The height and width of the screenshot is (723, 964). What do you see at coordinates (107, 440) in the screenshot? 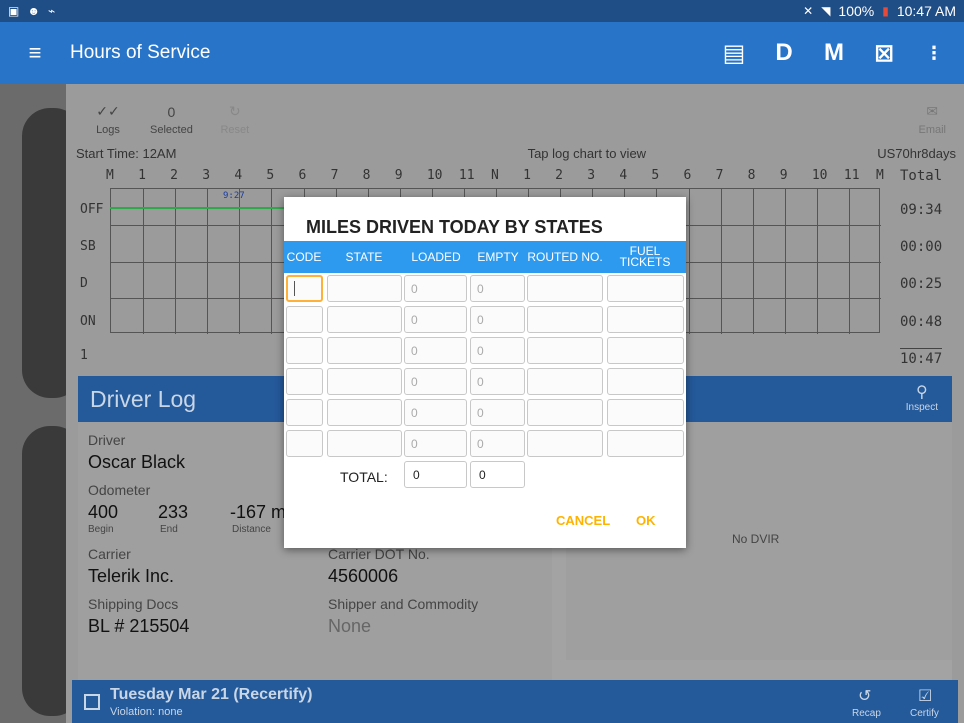
I see `driver-label: Driver` at bounding box center [107, 440].